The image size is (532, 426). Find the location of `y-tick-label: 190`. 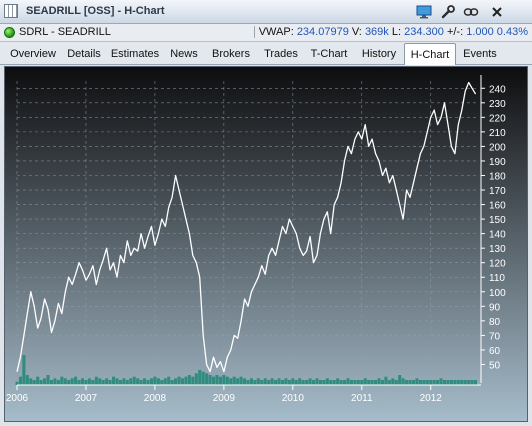

y-tick-label: 190 is located at coordinates (497, 162).